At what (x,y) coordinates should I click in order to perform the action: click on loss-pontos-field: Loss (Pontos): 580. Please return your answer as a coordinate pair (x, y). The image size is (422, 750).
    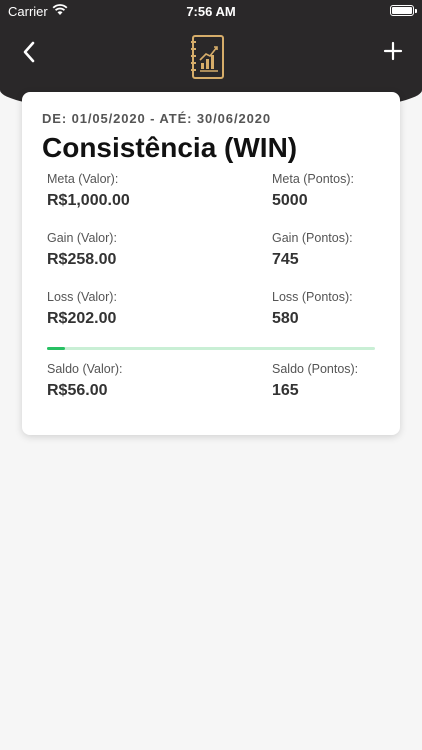
    Looking at the image, I should click on (312, 309).